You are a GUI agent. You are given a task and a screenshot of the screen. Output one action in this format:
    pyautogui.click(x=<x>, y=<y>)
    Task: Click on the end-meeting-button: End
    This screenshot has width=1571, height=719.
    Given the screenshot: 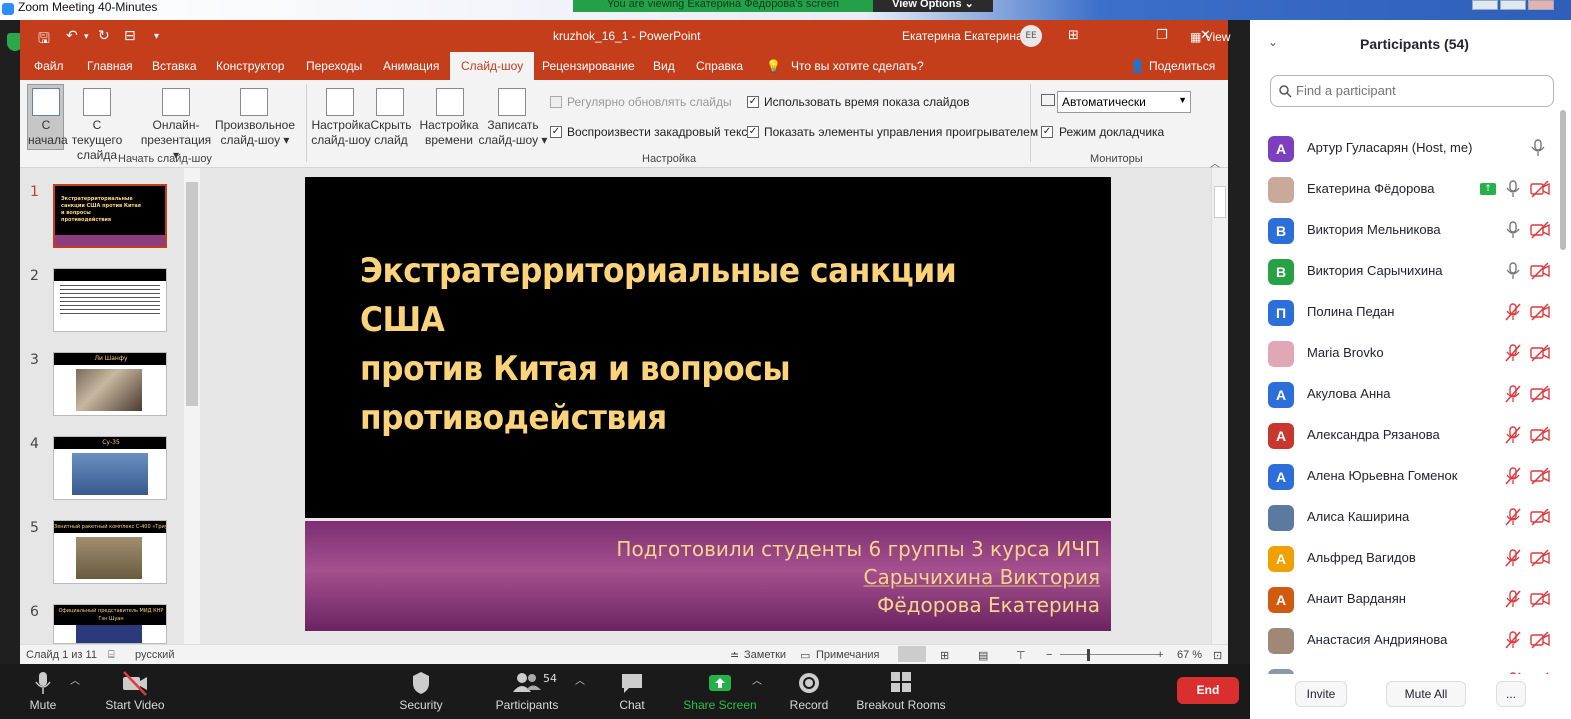 What is the action you would take?
    pyautogui.click(x=1208, y=690)
    